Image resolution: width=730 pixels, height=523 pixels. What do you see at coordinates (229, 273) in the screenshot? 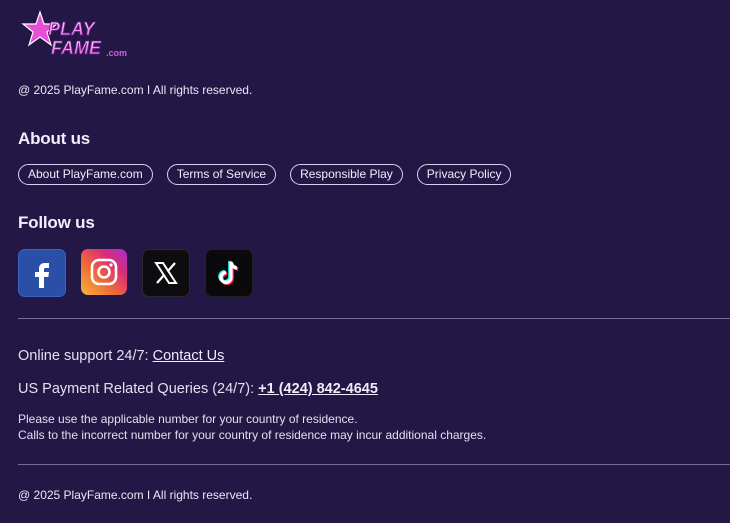
I see `tiktok-icon` at bounding box center [229, 273].